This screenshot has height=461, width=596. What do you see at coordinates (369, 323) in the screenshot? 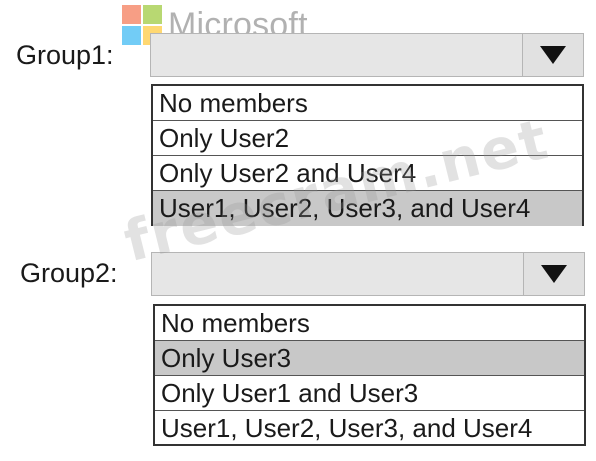
I see `group2-option: No members` at bounding box center [369, 323].